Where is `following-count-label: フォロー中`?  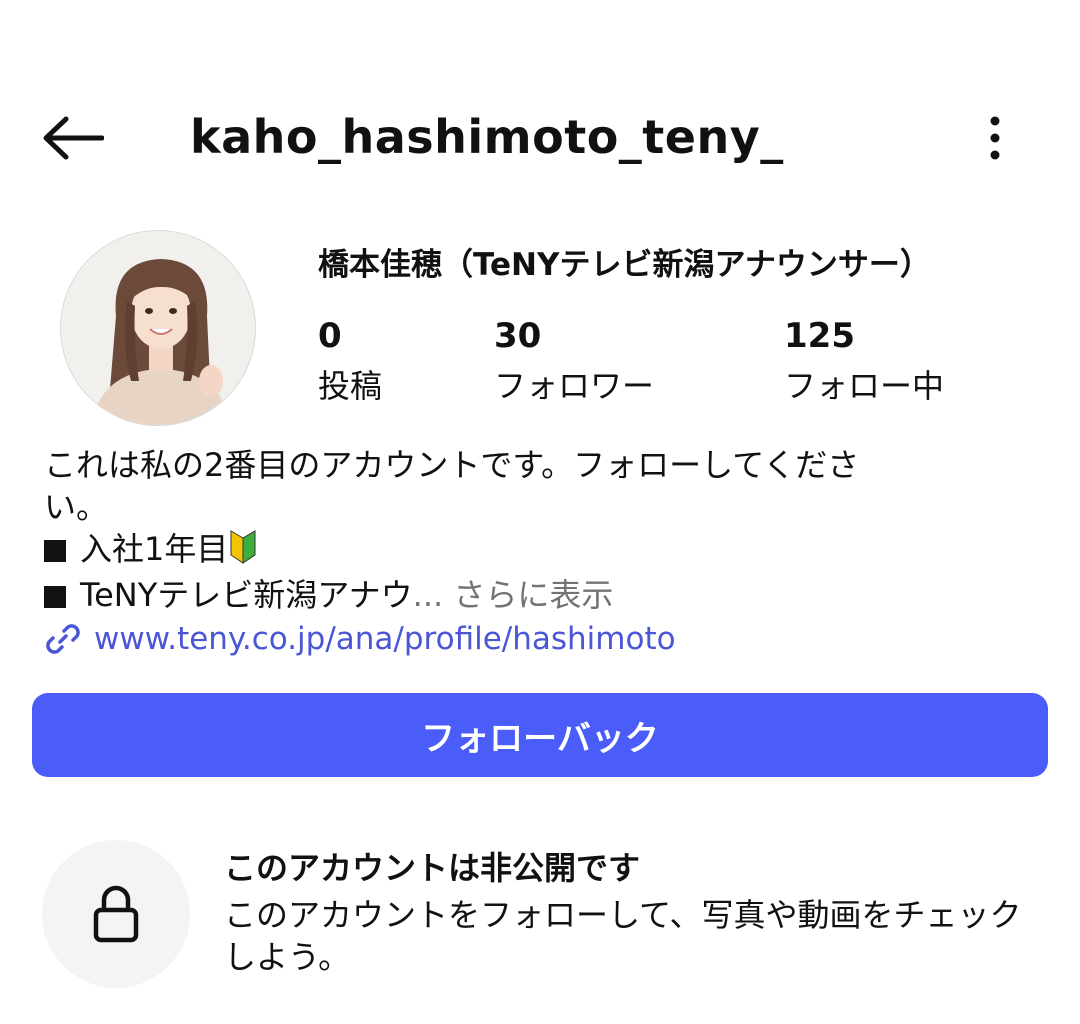 following-count-label: フォロー中 is located at coordinates (864, 386).